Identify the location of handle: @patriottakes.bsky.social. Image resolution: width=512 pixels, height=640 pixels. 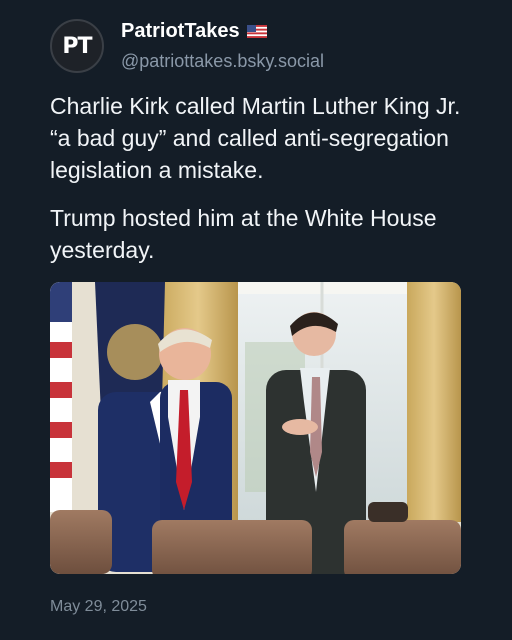
(222, 61).